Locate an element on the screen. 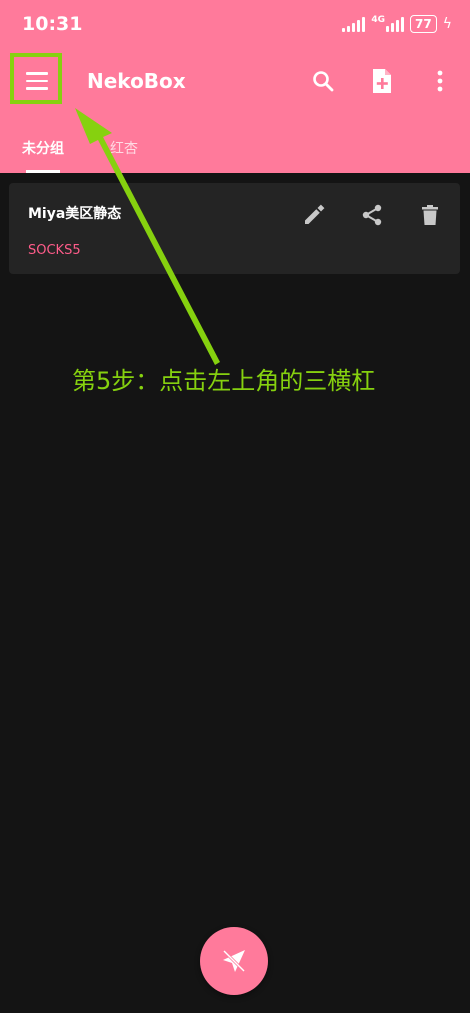 The width and height of the screenshot is (470, 1013). search-button is located at coordinates (323, 81).